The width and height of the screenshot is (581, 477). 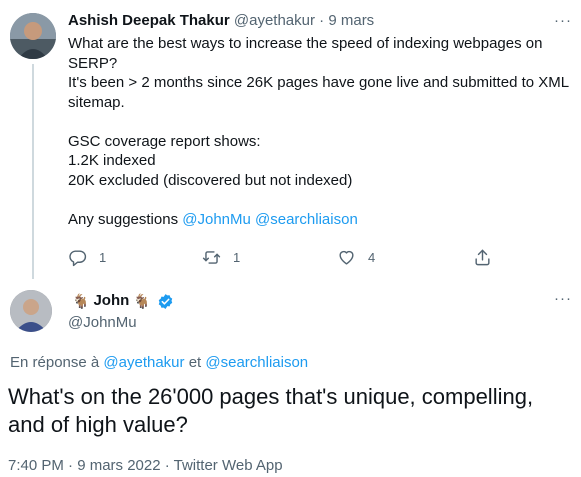 What do you see at coordinates (164, 141) in the screenshot?
I see `body-line: GSC coverage report shows:` at bounding box center [164, 141].